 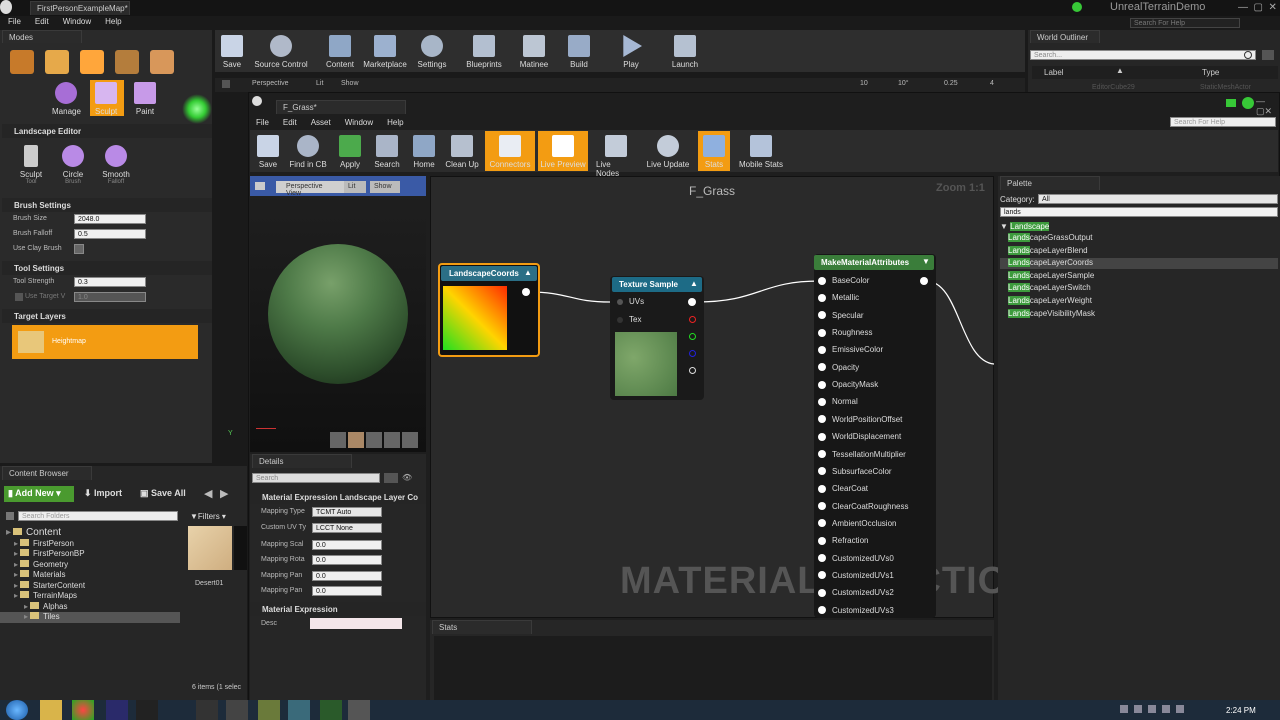 I want to click on make-pin: Roughness, so click(x=845, y=332).